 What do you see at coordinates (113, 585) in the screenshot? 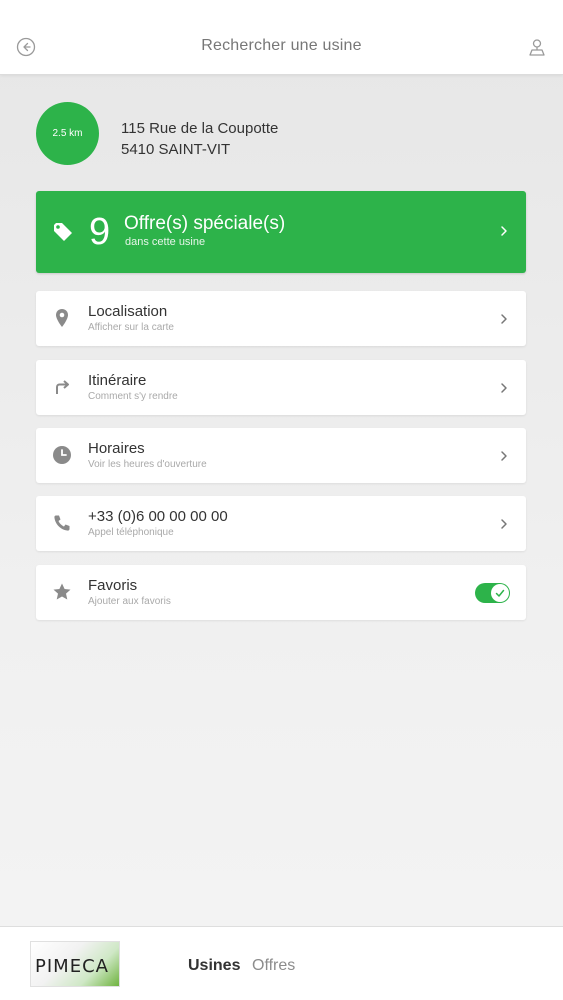
I see `menu-item-title: Favoris` at bounding box center [113, 585].